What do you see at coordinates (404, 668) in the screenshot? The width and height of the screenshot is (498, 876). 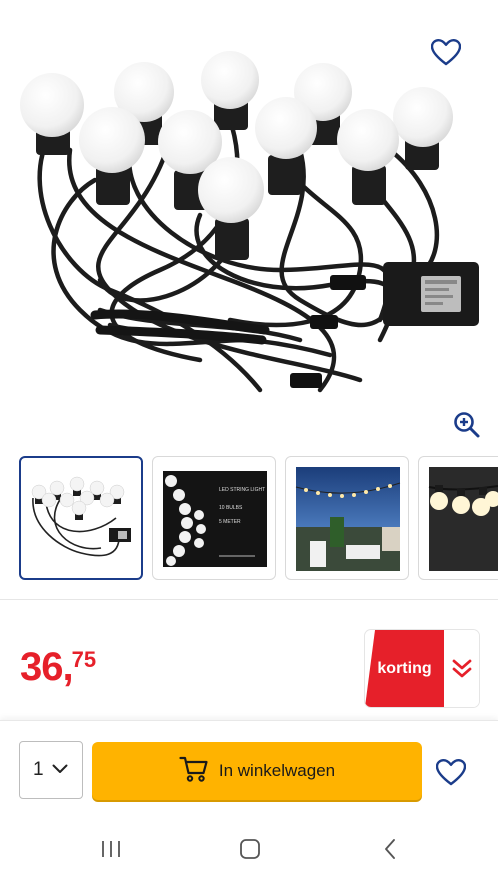 I see `korting-label: korting` at bounding box center [404, 668].